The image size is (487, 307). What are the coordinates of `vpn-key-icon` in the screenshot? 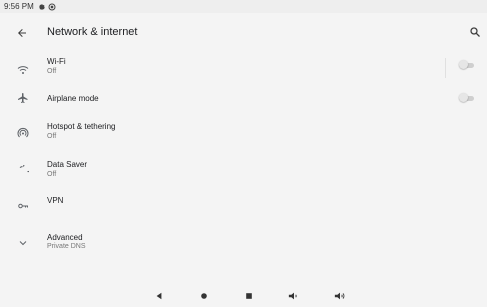 It's located at (23, 206).